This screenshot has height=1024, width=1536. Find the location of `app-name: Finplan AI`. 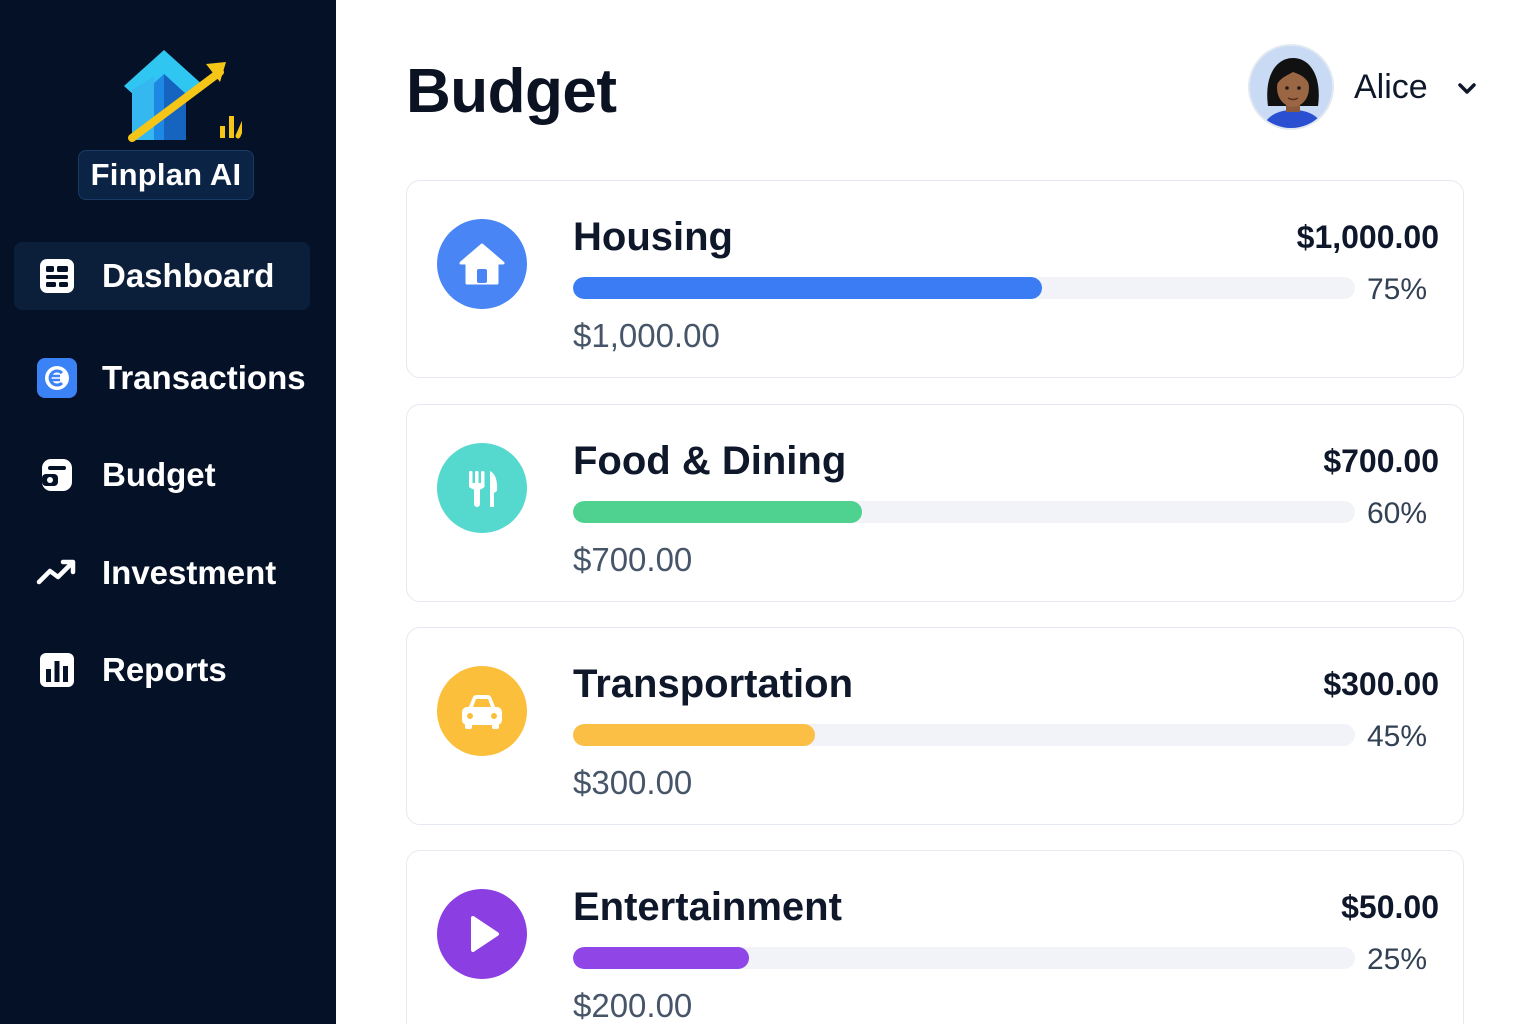

app-name: Finplan AI is located at coordinates (166, 175).